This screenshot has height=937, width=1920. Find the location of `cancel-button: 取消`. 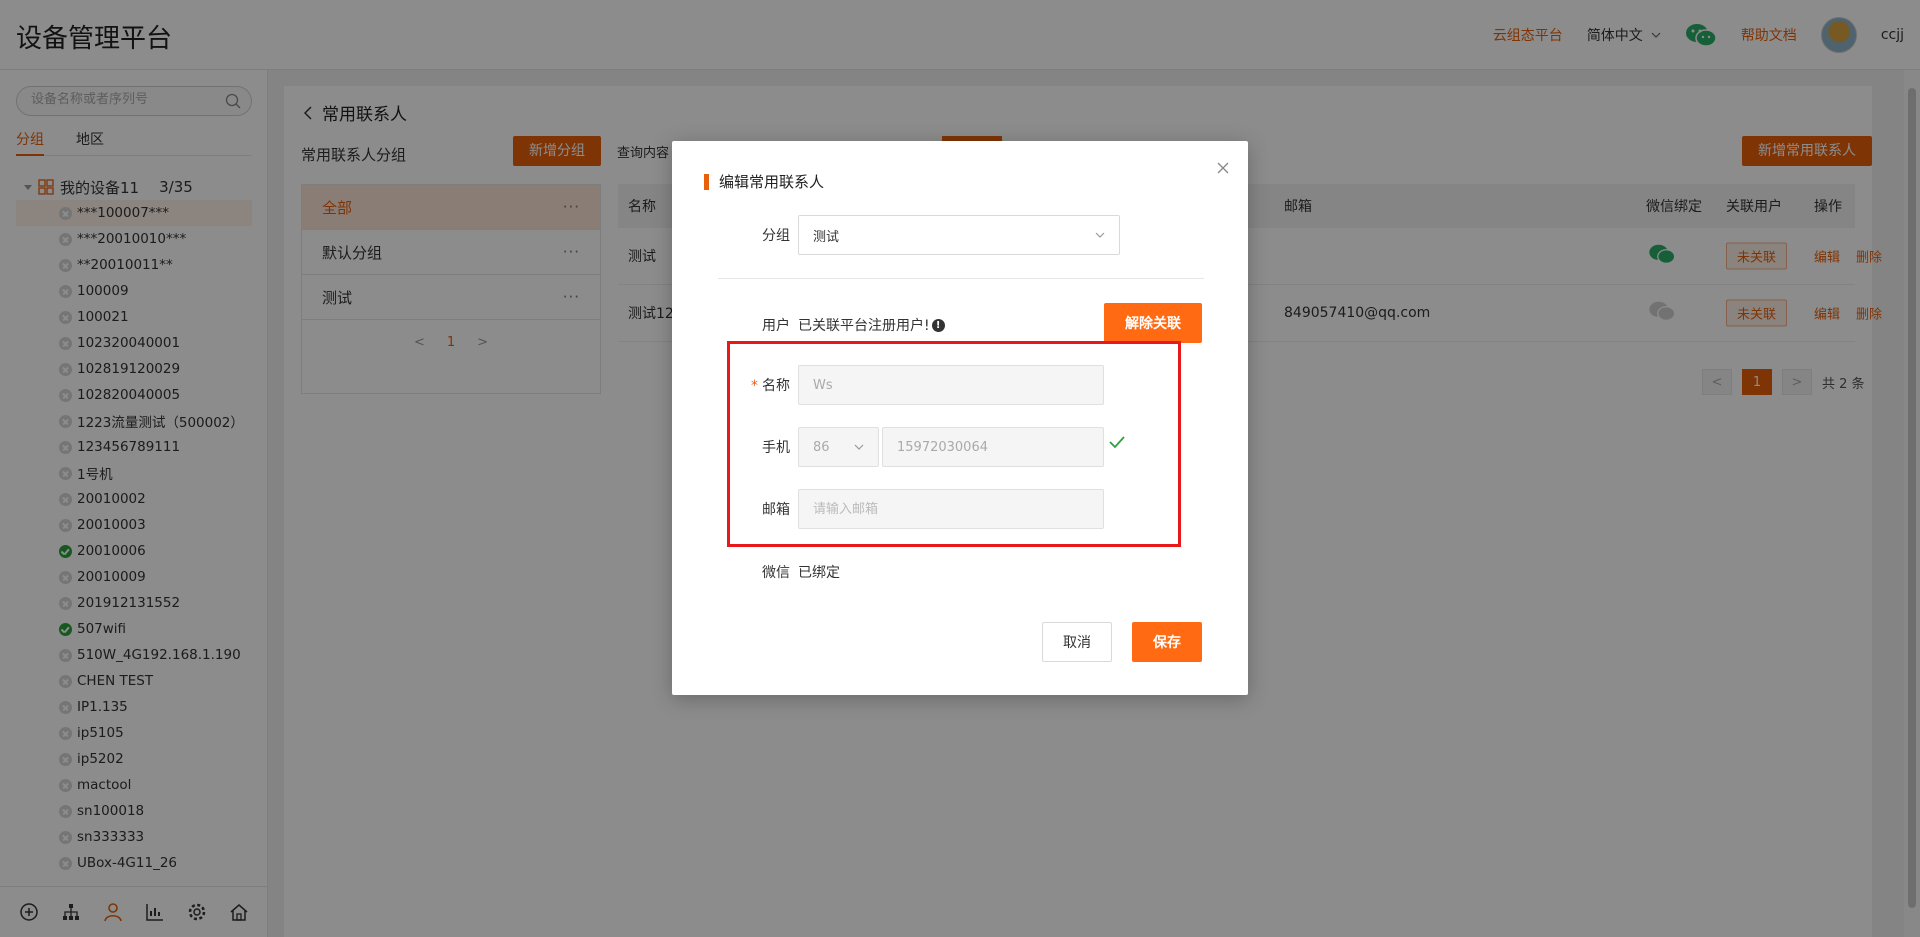

cancel-button: 取消 is located at coordinates (1077, 642).